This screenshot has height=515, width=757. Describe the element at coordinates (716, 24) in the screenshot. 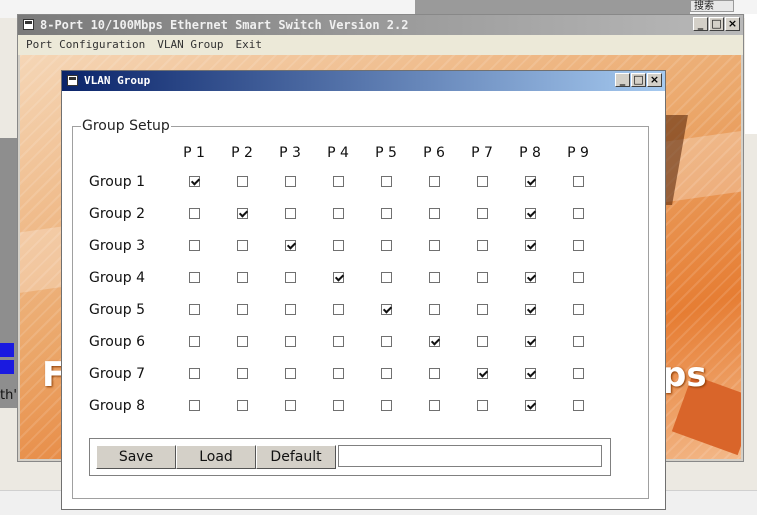

I see `maximize-button: □` at that location.